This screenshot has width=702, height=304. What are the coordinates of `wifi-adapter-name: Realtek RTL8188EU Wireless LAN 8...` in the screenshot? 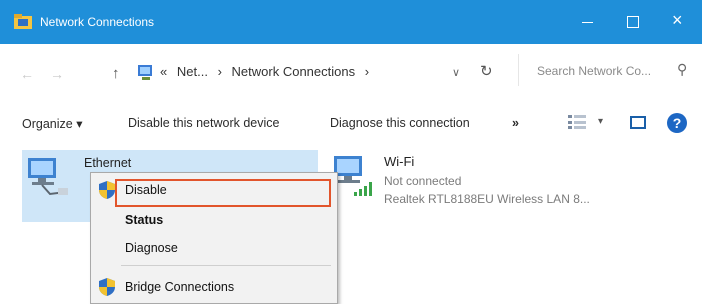 It's located at (487, 199).